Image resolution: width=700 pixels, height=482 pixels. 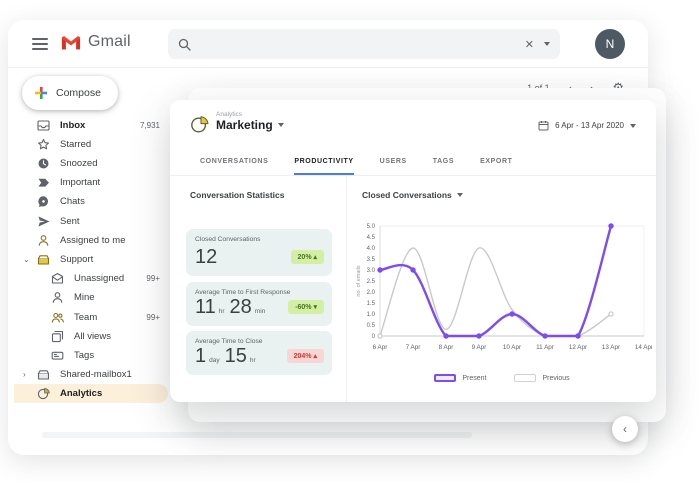 What do you see at coordinates (578, 347) in the screenshot?
I see `svg-text: 12 Apr` at bounding box center [578, 347].